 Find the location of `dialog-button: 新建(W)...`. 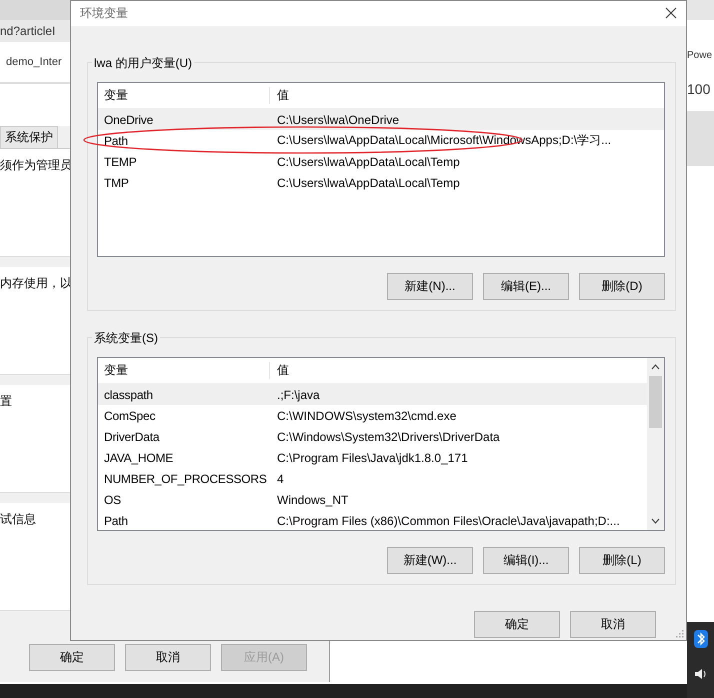

dialog-button: 新建(W)... is located at coordinates (430, 560).